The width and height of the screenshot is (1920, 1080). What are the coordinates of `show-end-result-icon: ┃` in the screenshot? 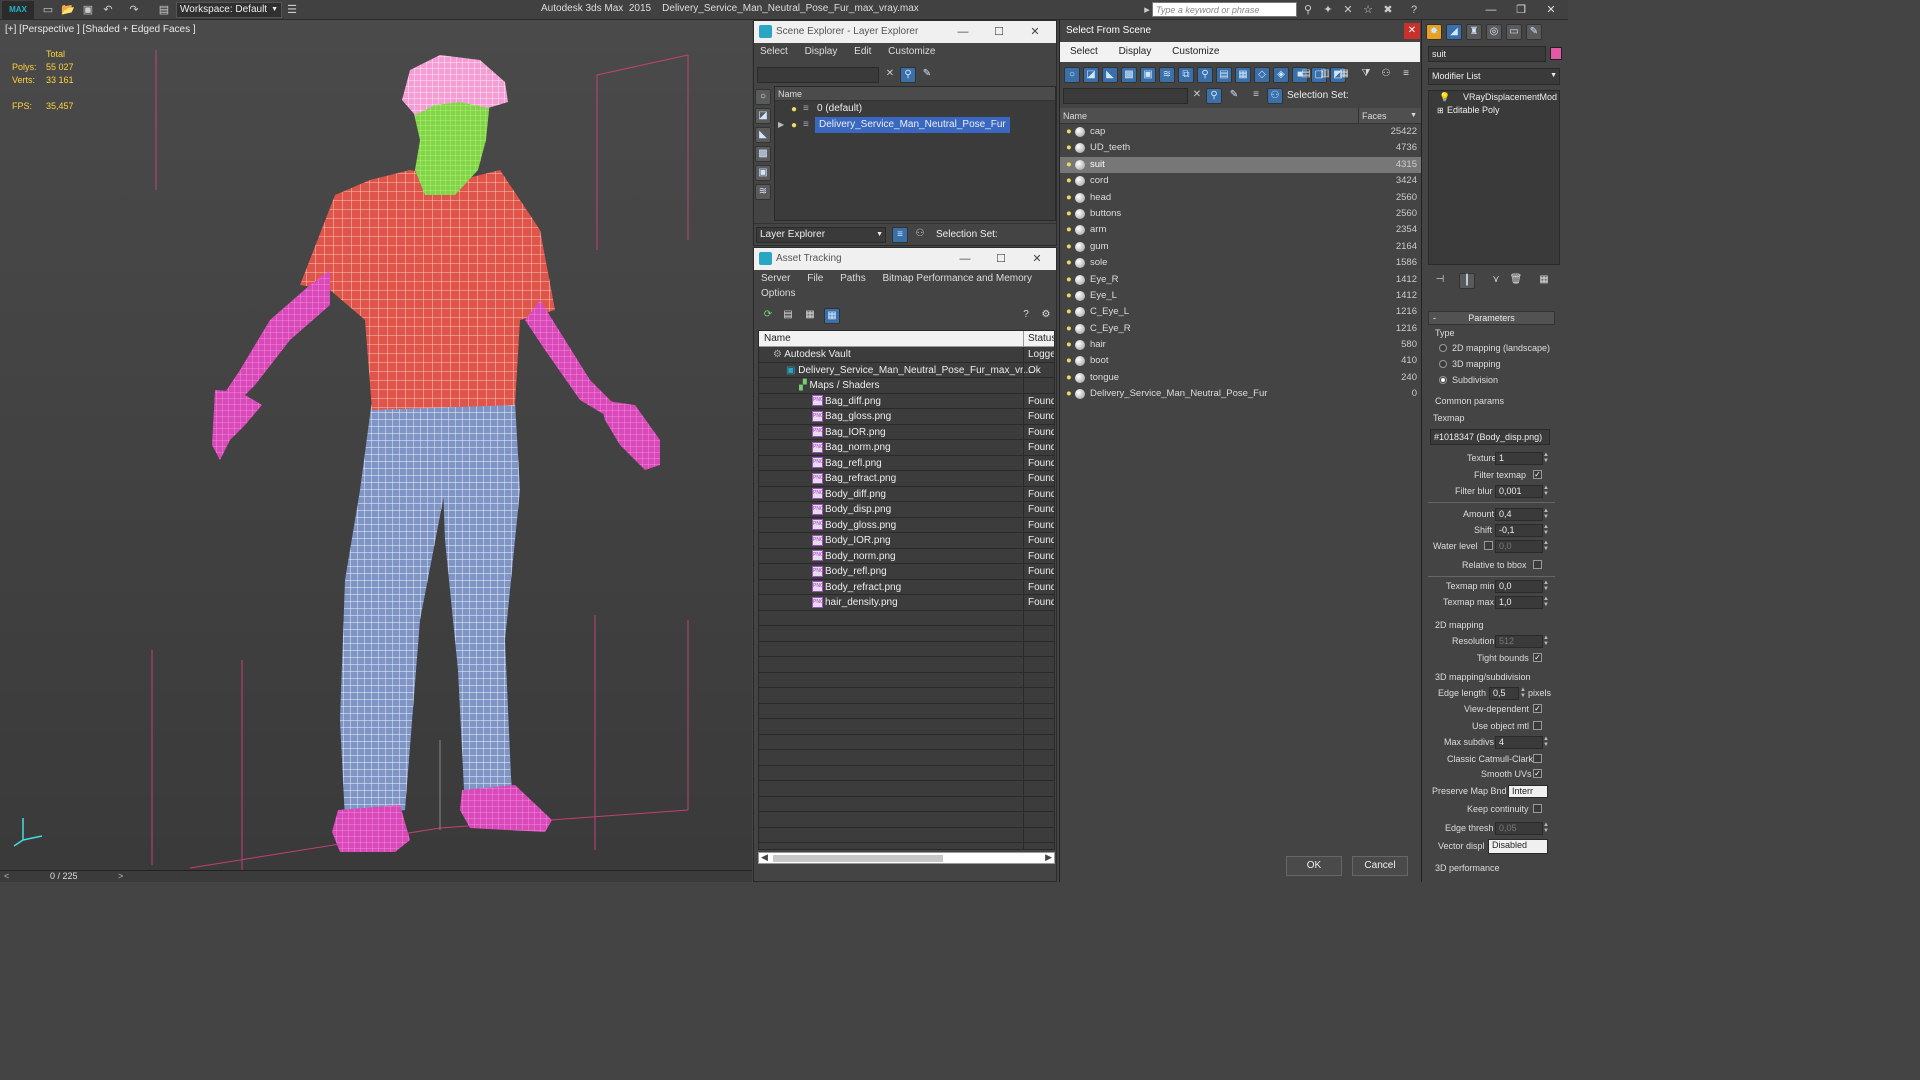 It's located at (1467, 281).